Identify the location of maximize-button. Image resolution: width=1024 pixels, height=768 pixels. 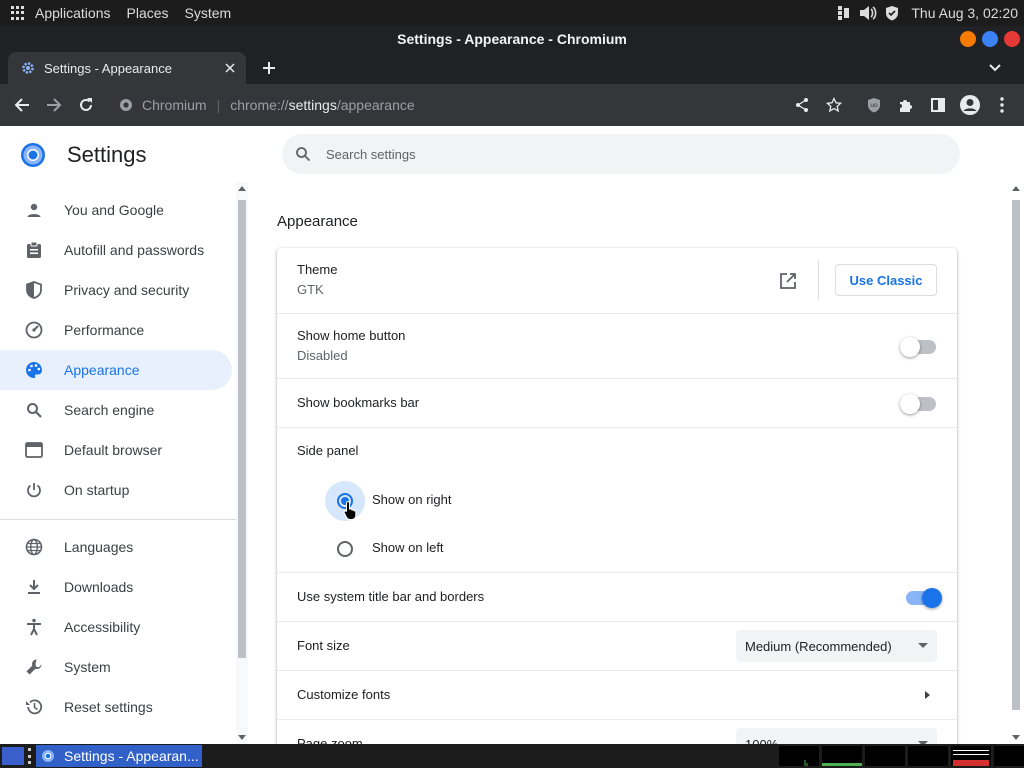
(990, 39).